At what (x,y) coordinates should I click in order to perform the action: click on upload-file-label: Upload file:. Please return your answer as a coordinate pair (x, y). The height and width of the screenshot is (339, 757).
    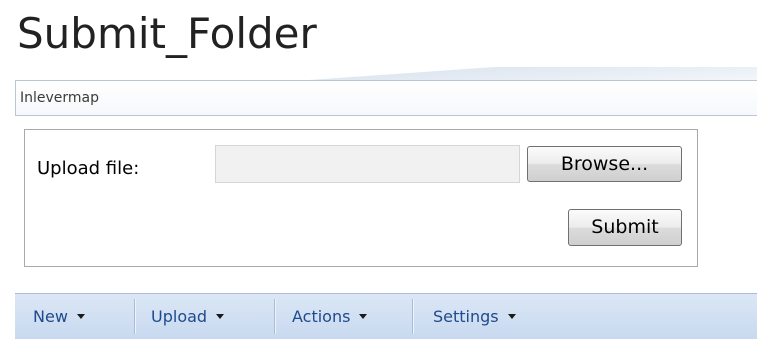
    Looking at the image, I should click on (88, 168).